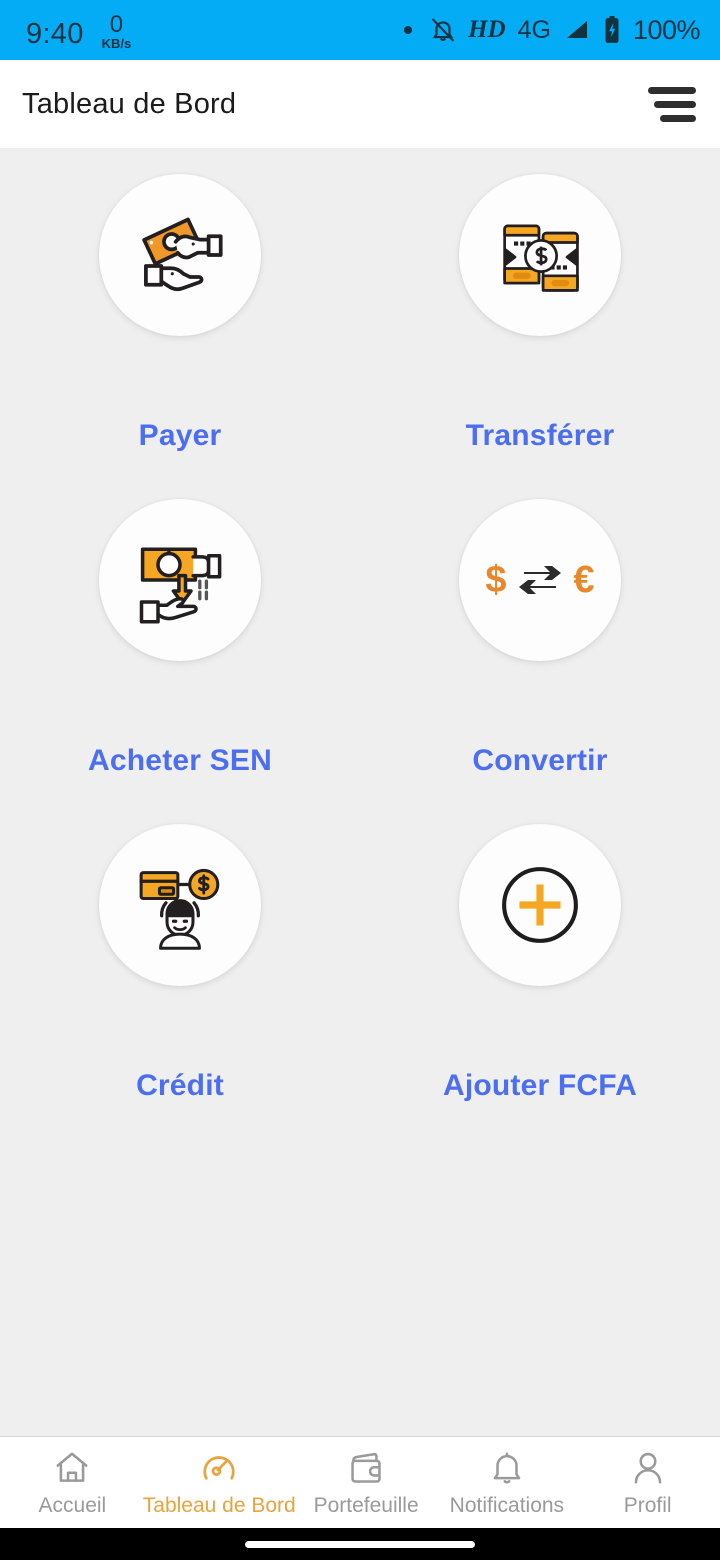  What do you see at coordinates (612, 30) in the screenshot?
I see `battery-charging-icon` at bounding box center [612, 30].